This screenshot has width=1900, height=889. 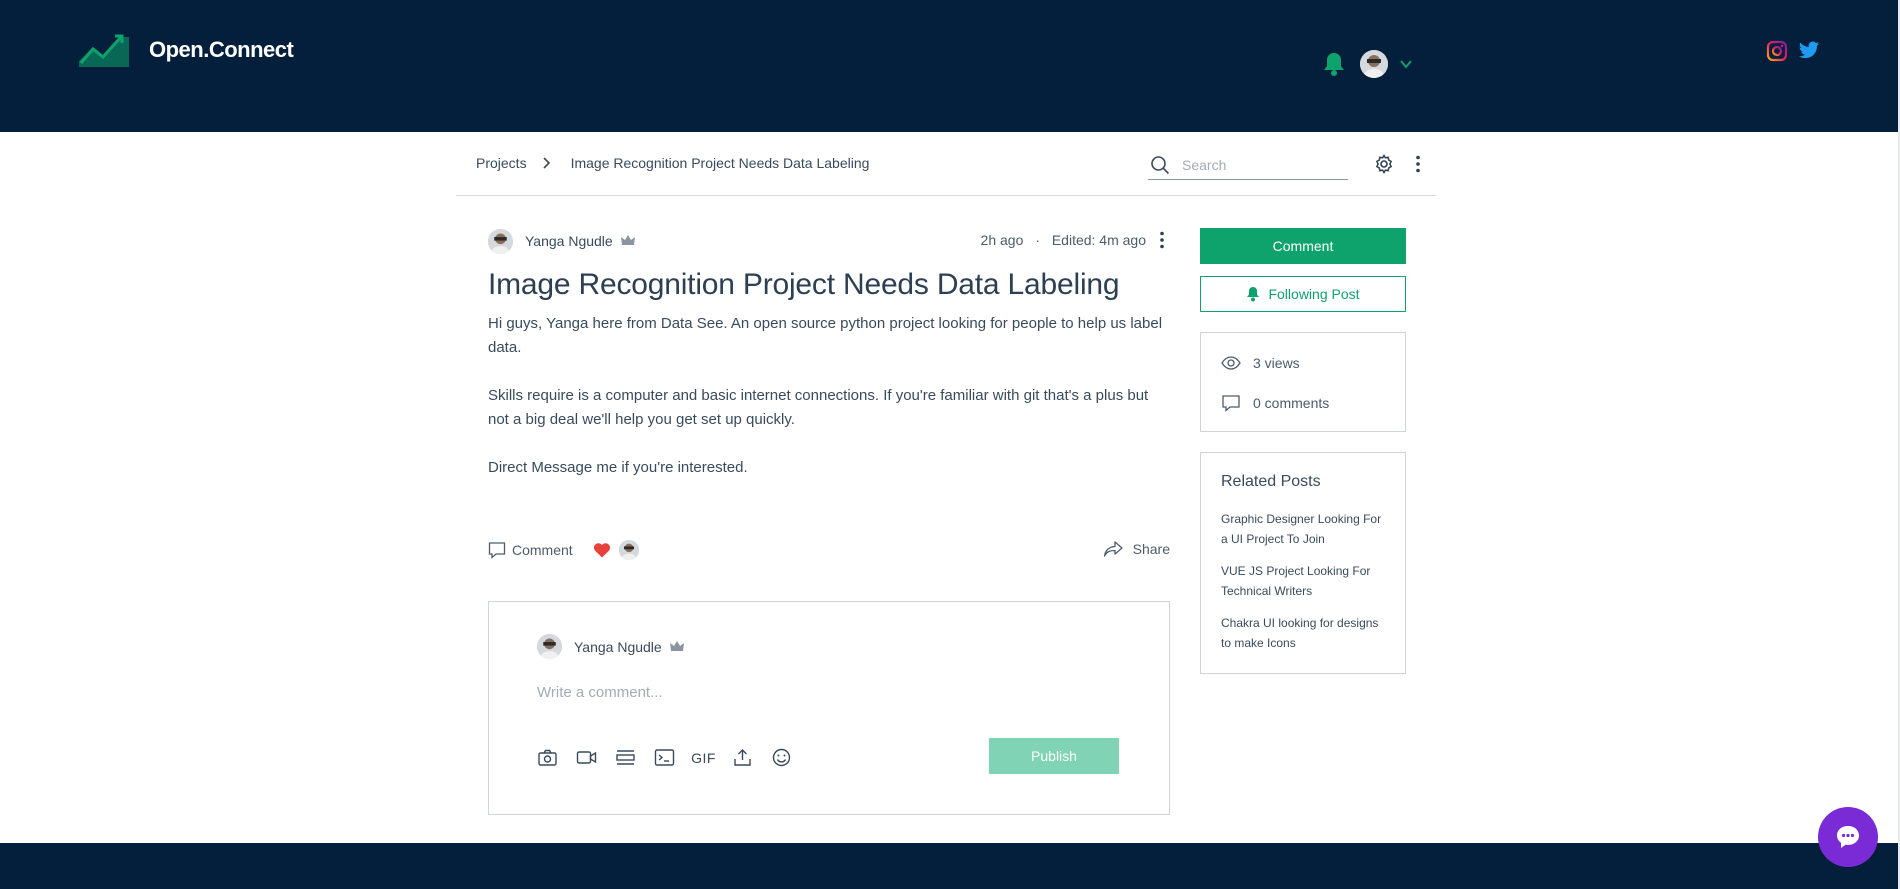 I want to click on divider-icon, so click(x=625, y=757).